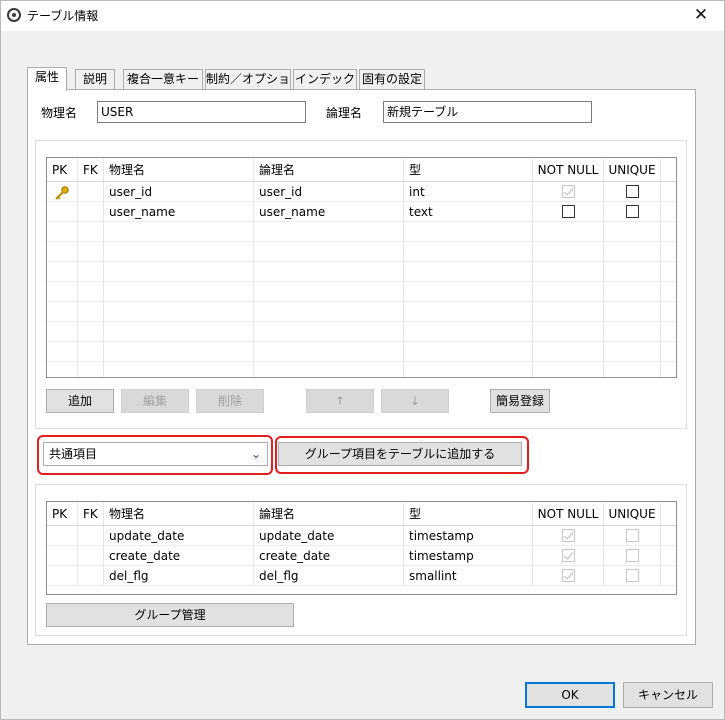  Describe the element at coordinates (59, 113) in the screenshot. I see `physical-name-label: 物理名` at that location.